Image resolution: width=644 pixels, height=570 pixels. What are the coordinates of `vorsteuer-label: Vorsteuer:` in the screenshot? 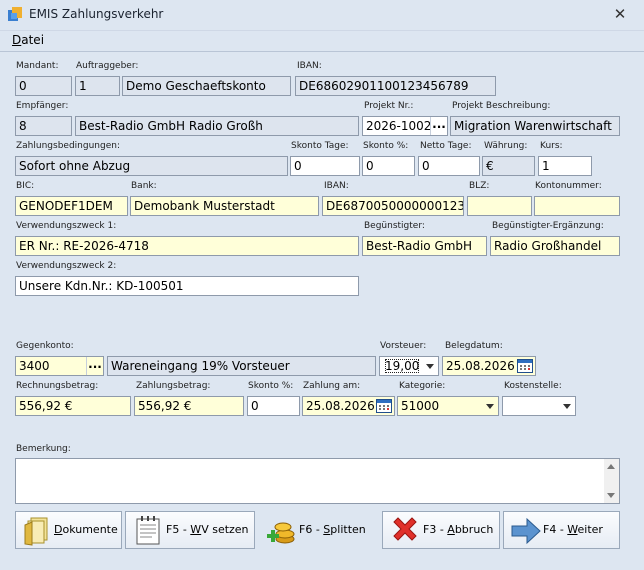 It's located at (403, 346).